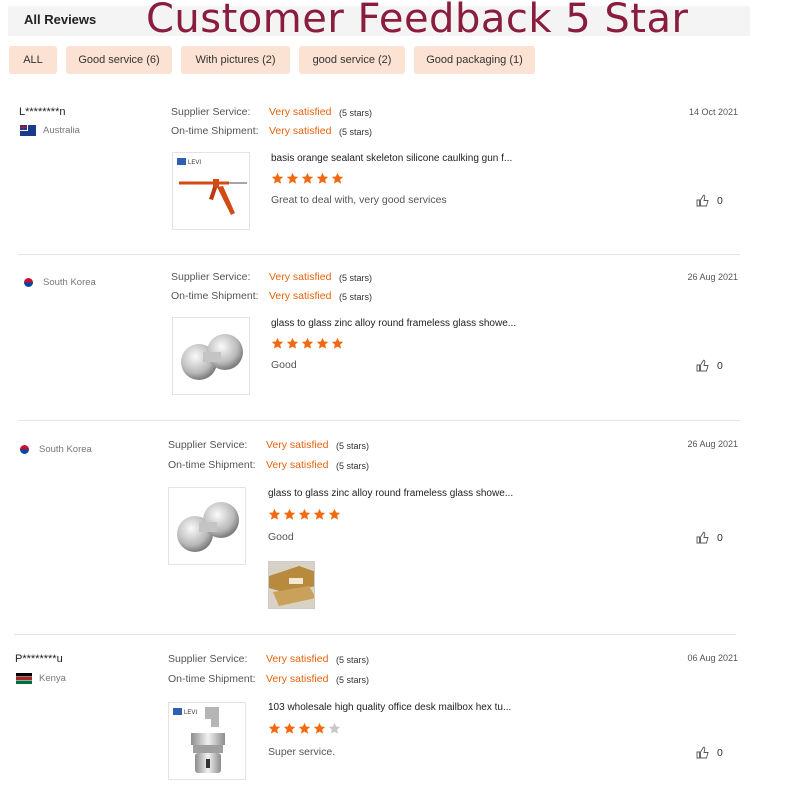 This screenshot has width=800, height=800. What do you see at coordinates (190, 713) in the screenshot?
I see `brand-logo-text: LEVI` at bounding box center [190, 713].